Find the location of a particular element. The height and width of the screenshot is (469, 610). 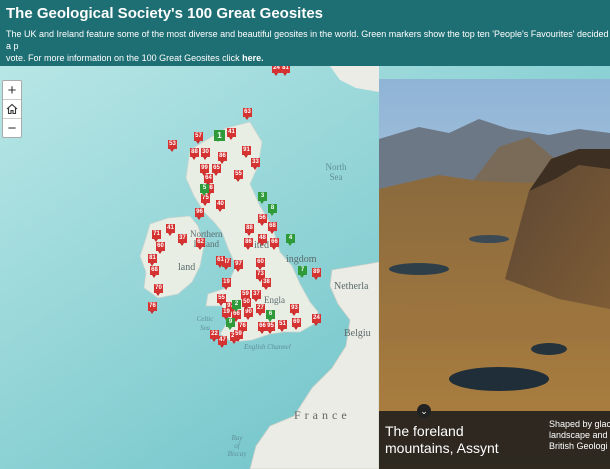

geosite-marker: 97 is located at coordinates (238, 266).